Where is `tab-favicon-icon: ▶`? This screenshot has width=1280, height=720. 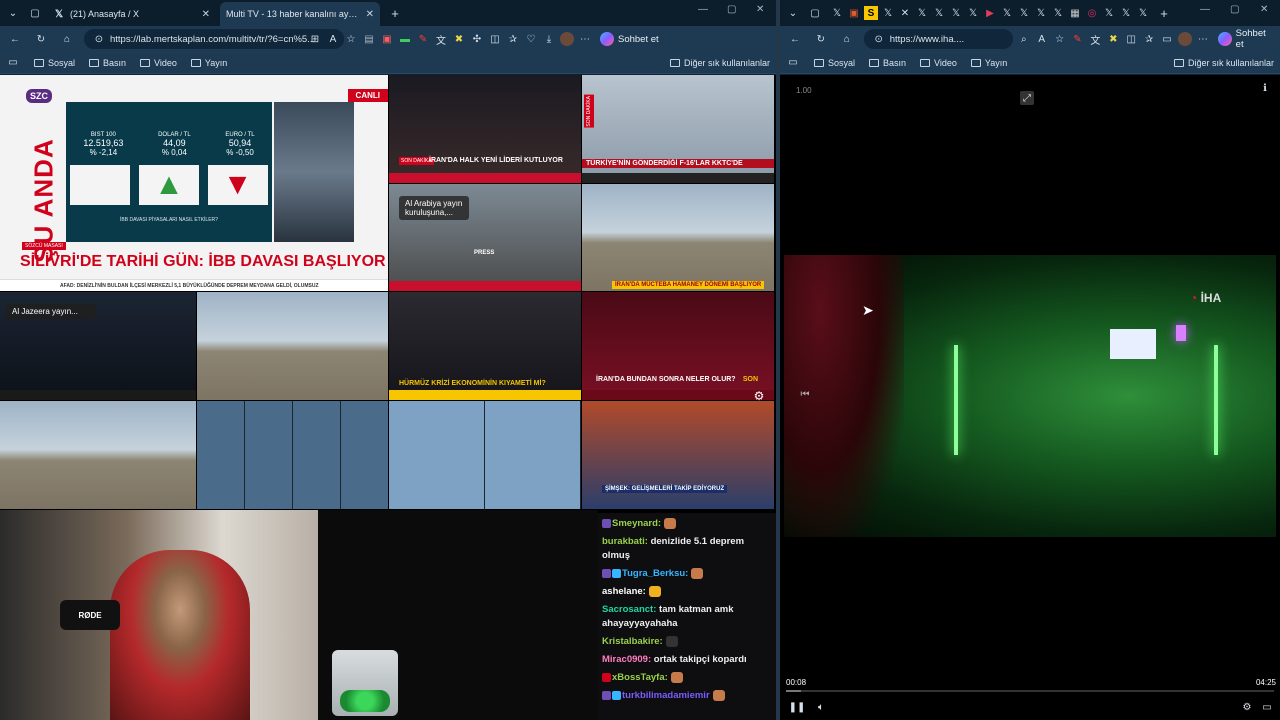
tab-favicon-icon: ▶ is located at coordinates (990, 13).